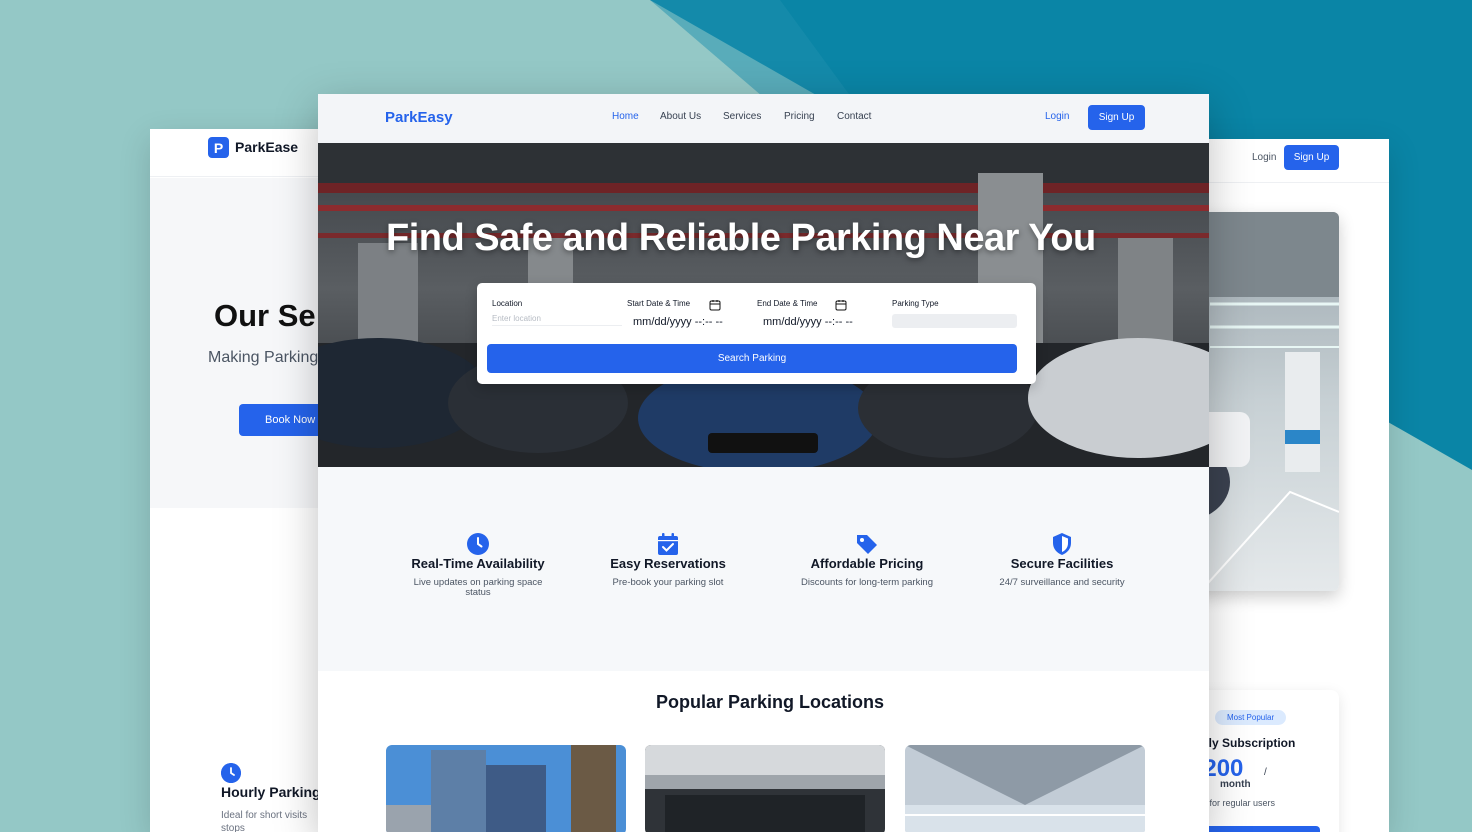 This screenshot has width=1472, height=832. What do you see at coordinates (265, 315) in the screenshot?
I see `left-hero-title: Our Se` at bounding box center [265, 315].